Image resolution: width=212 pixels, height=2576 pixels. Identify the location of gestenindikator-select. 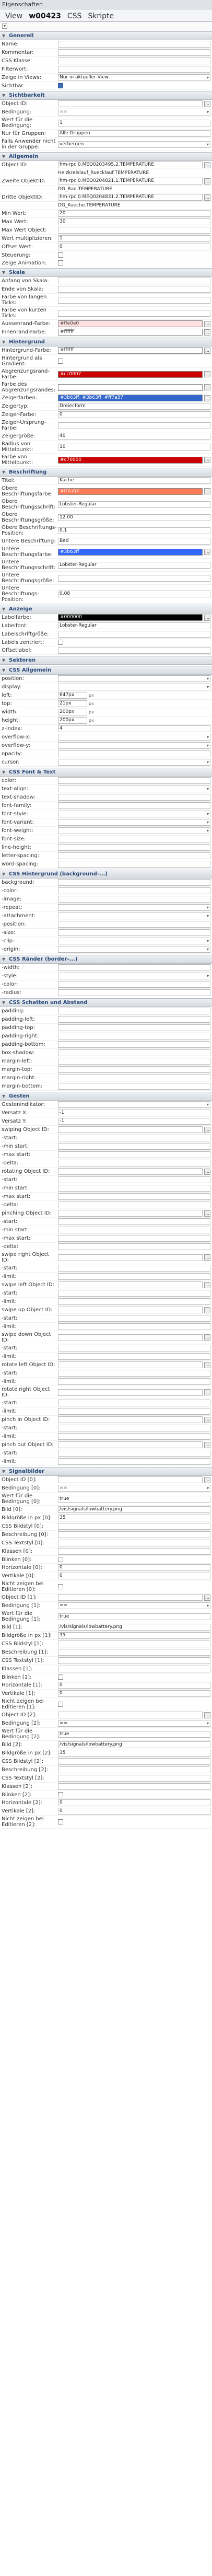
(134, 1104).